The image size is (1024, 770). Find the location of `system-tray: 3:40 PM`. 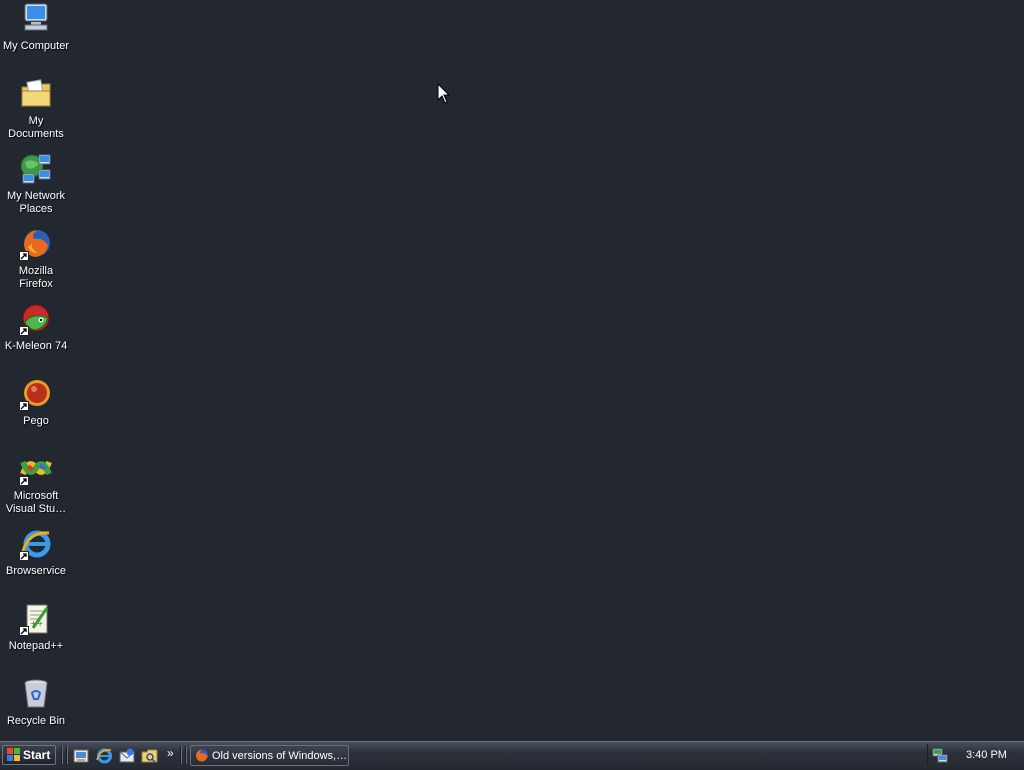

system-tray: 3:40 PM is located at coordinates (974, 755).